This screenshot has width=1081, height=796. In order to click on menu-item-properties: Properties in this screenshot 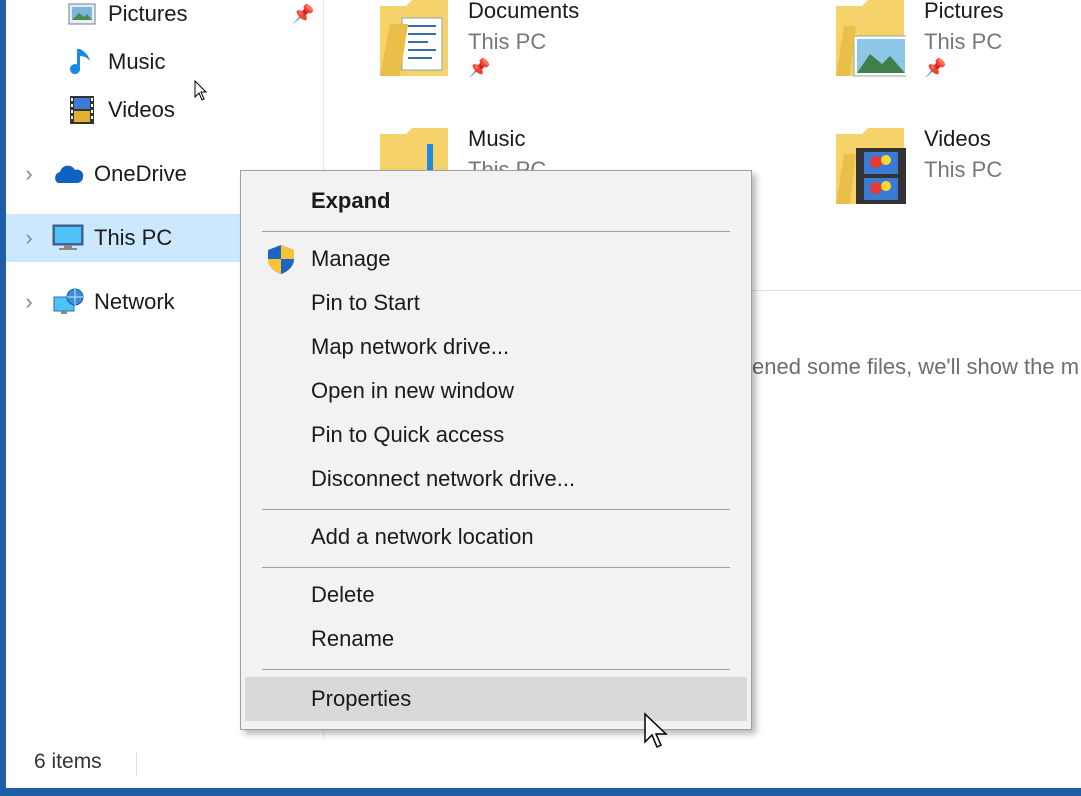, I will do `click(496, 699)`.